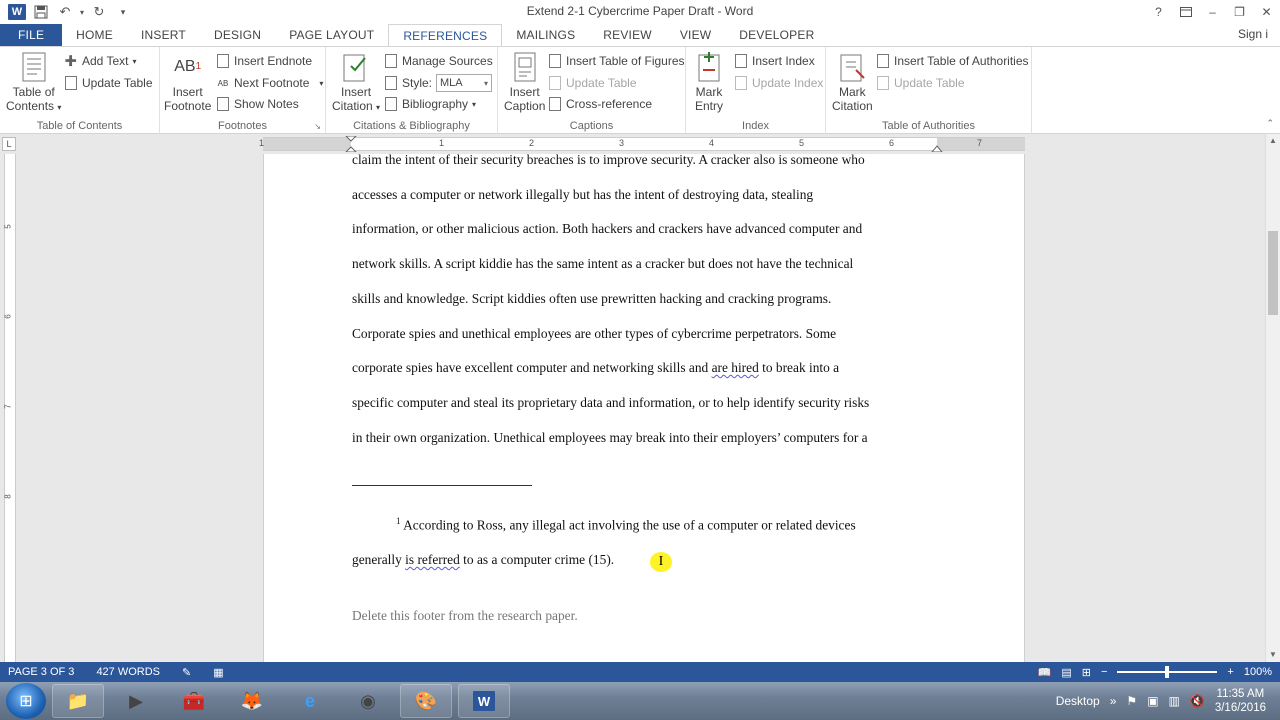 The height and width of the screenshot is (720, 1280). Describe the element at coordinates (317, 126) in the screenshot. I see `footnotes-dialog-launcher-icon: ↘` at that location.